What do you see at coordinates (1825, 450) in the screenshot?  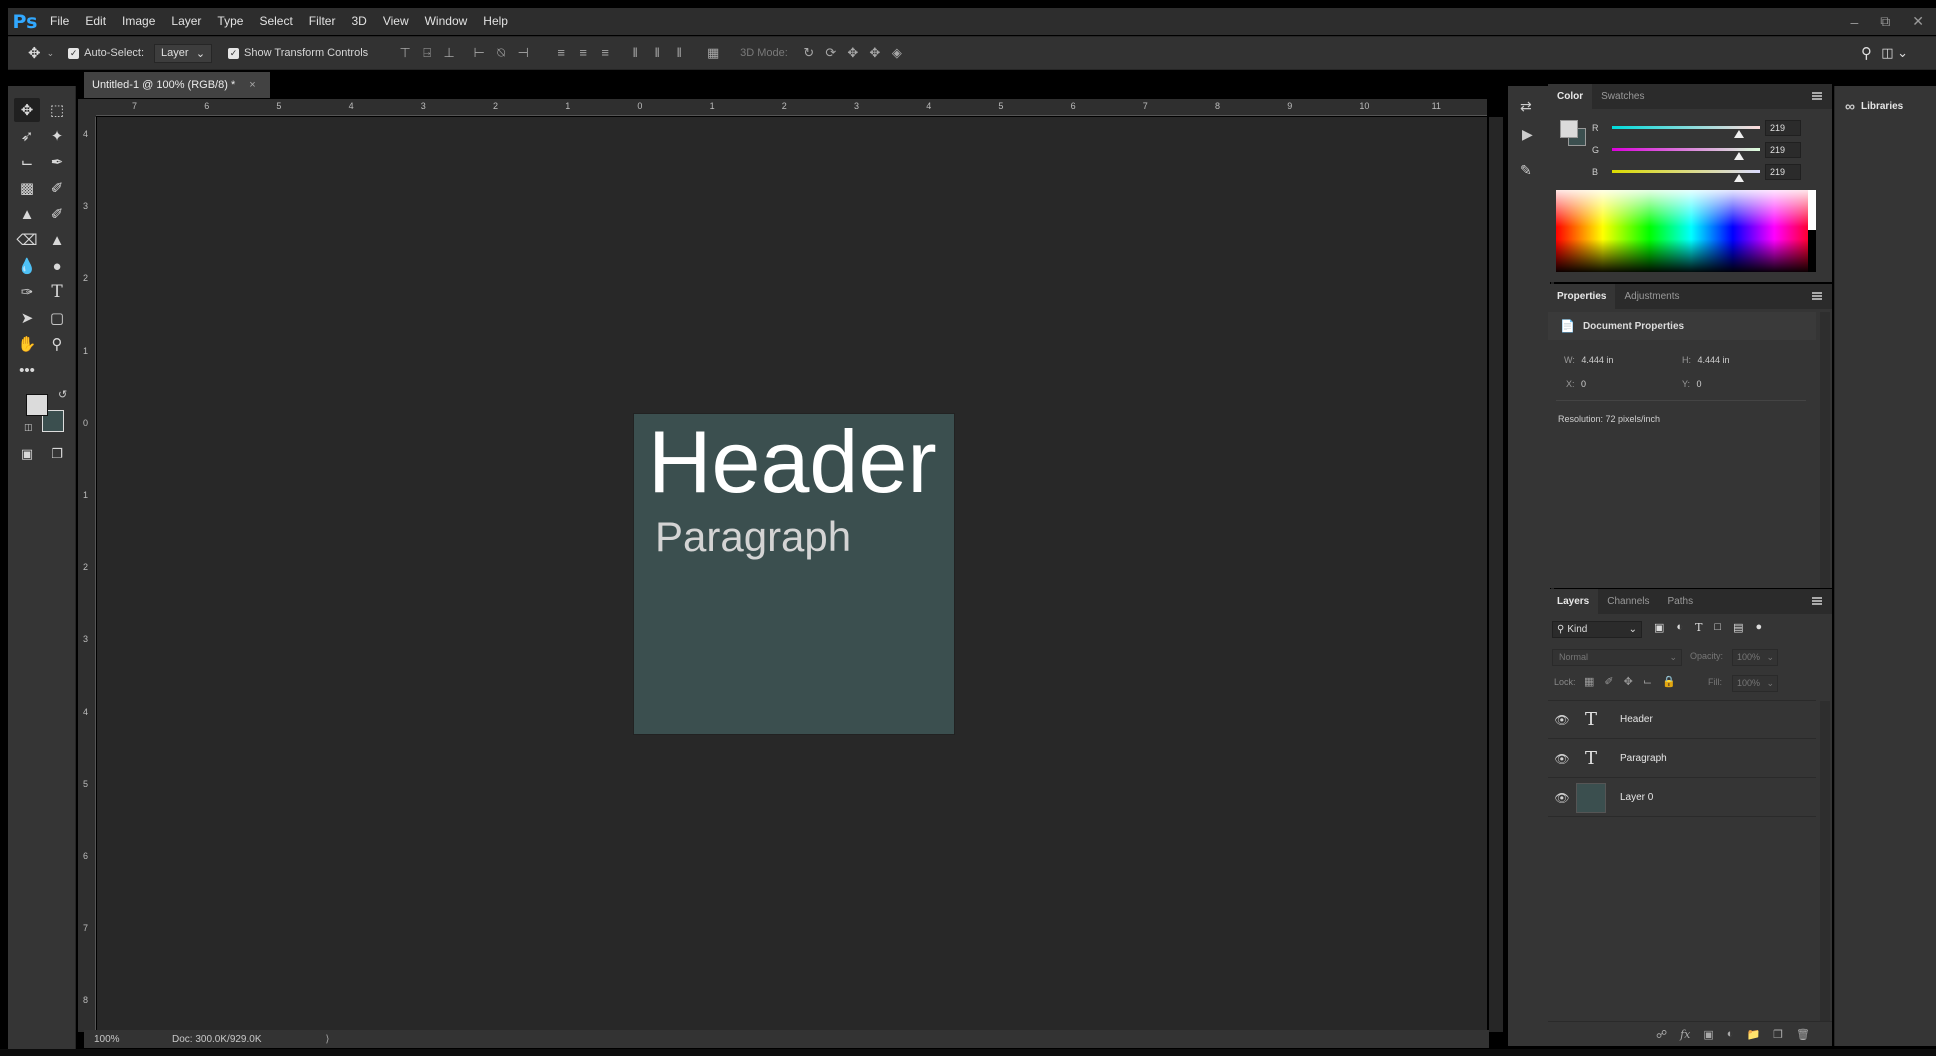 I see `properties-scrollbar` at bounding box center [1825, 450].